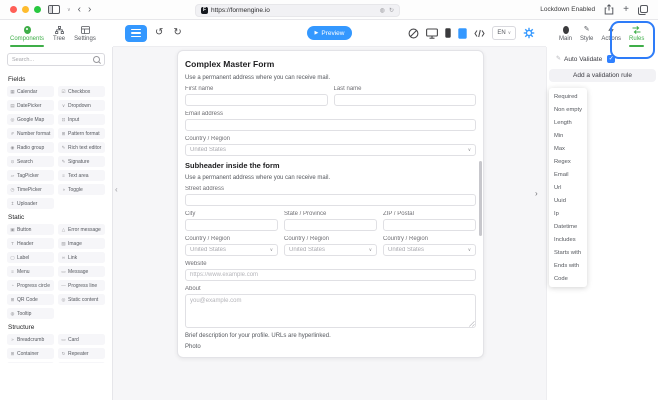 This screenshot has width=658, height=400. I want to click on component-item-calendar: ▦ Calendar, so click(30, 91).